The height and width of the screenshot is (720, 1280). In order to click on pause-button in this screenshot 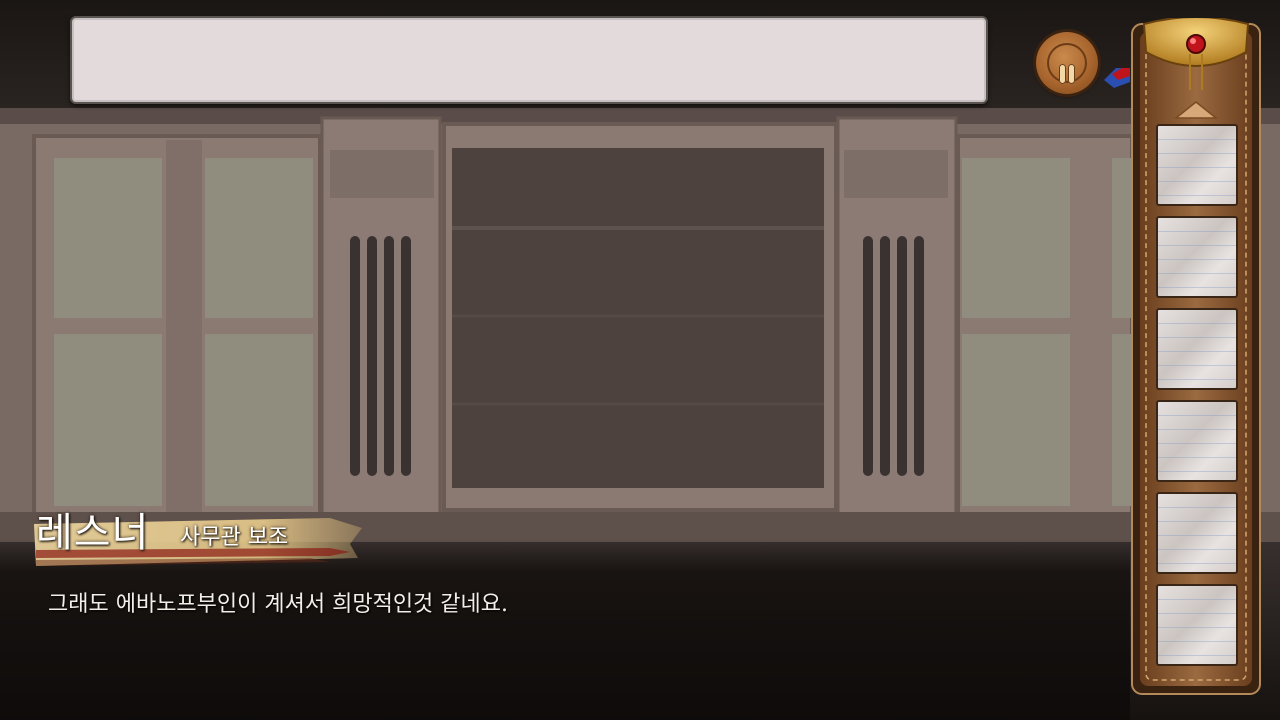, I will do `click(1067, 63)`.